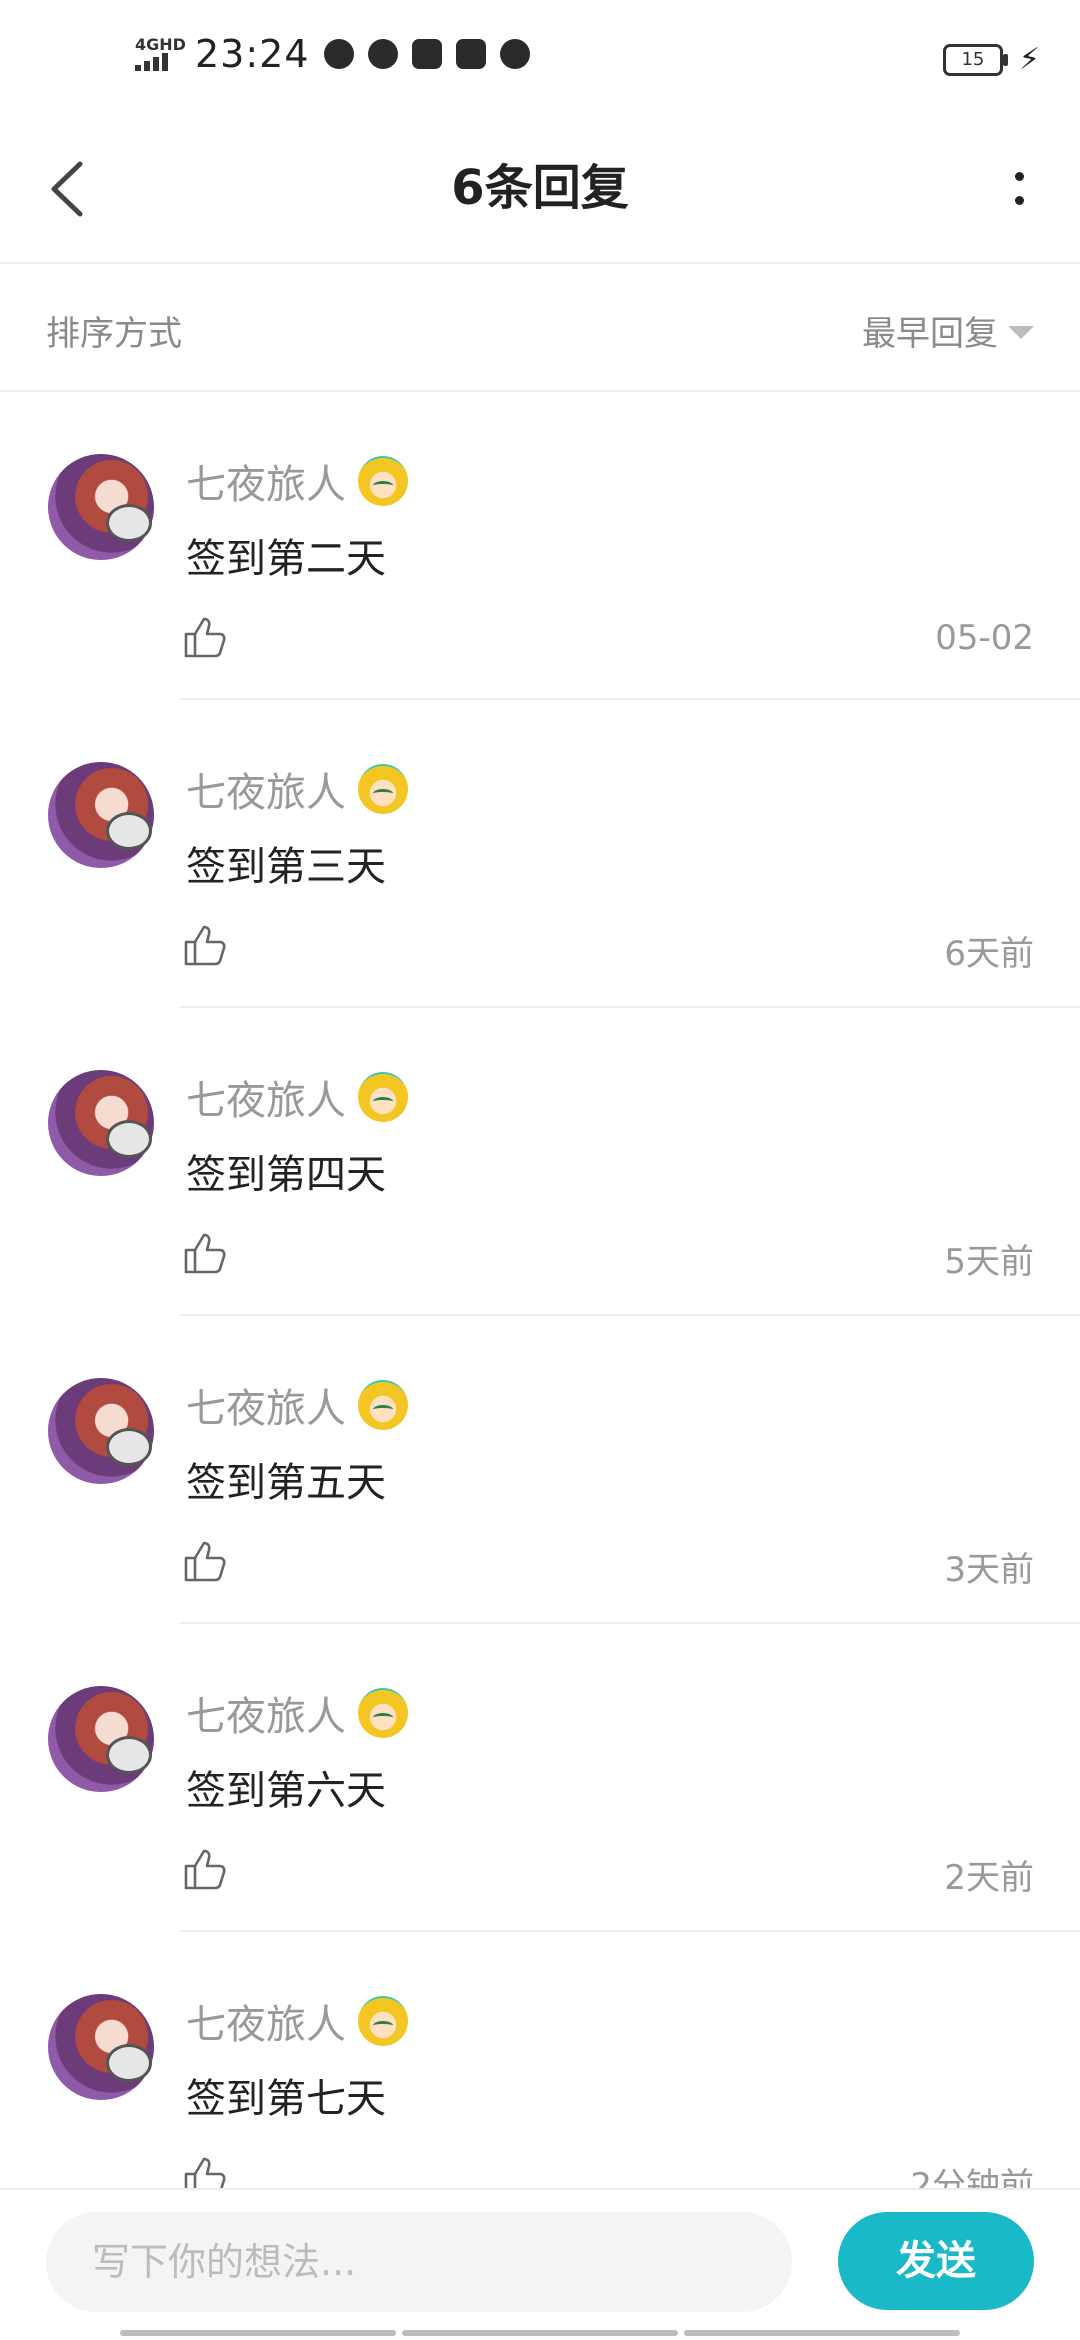 The image size is (1080, 2340). What do you see at coordinates (114, 334) in the screenshot?
I see `sort-label: 排序方式` at bounding box center [114, 334].